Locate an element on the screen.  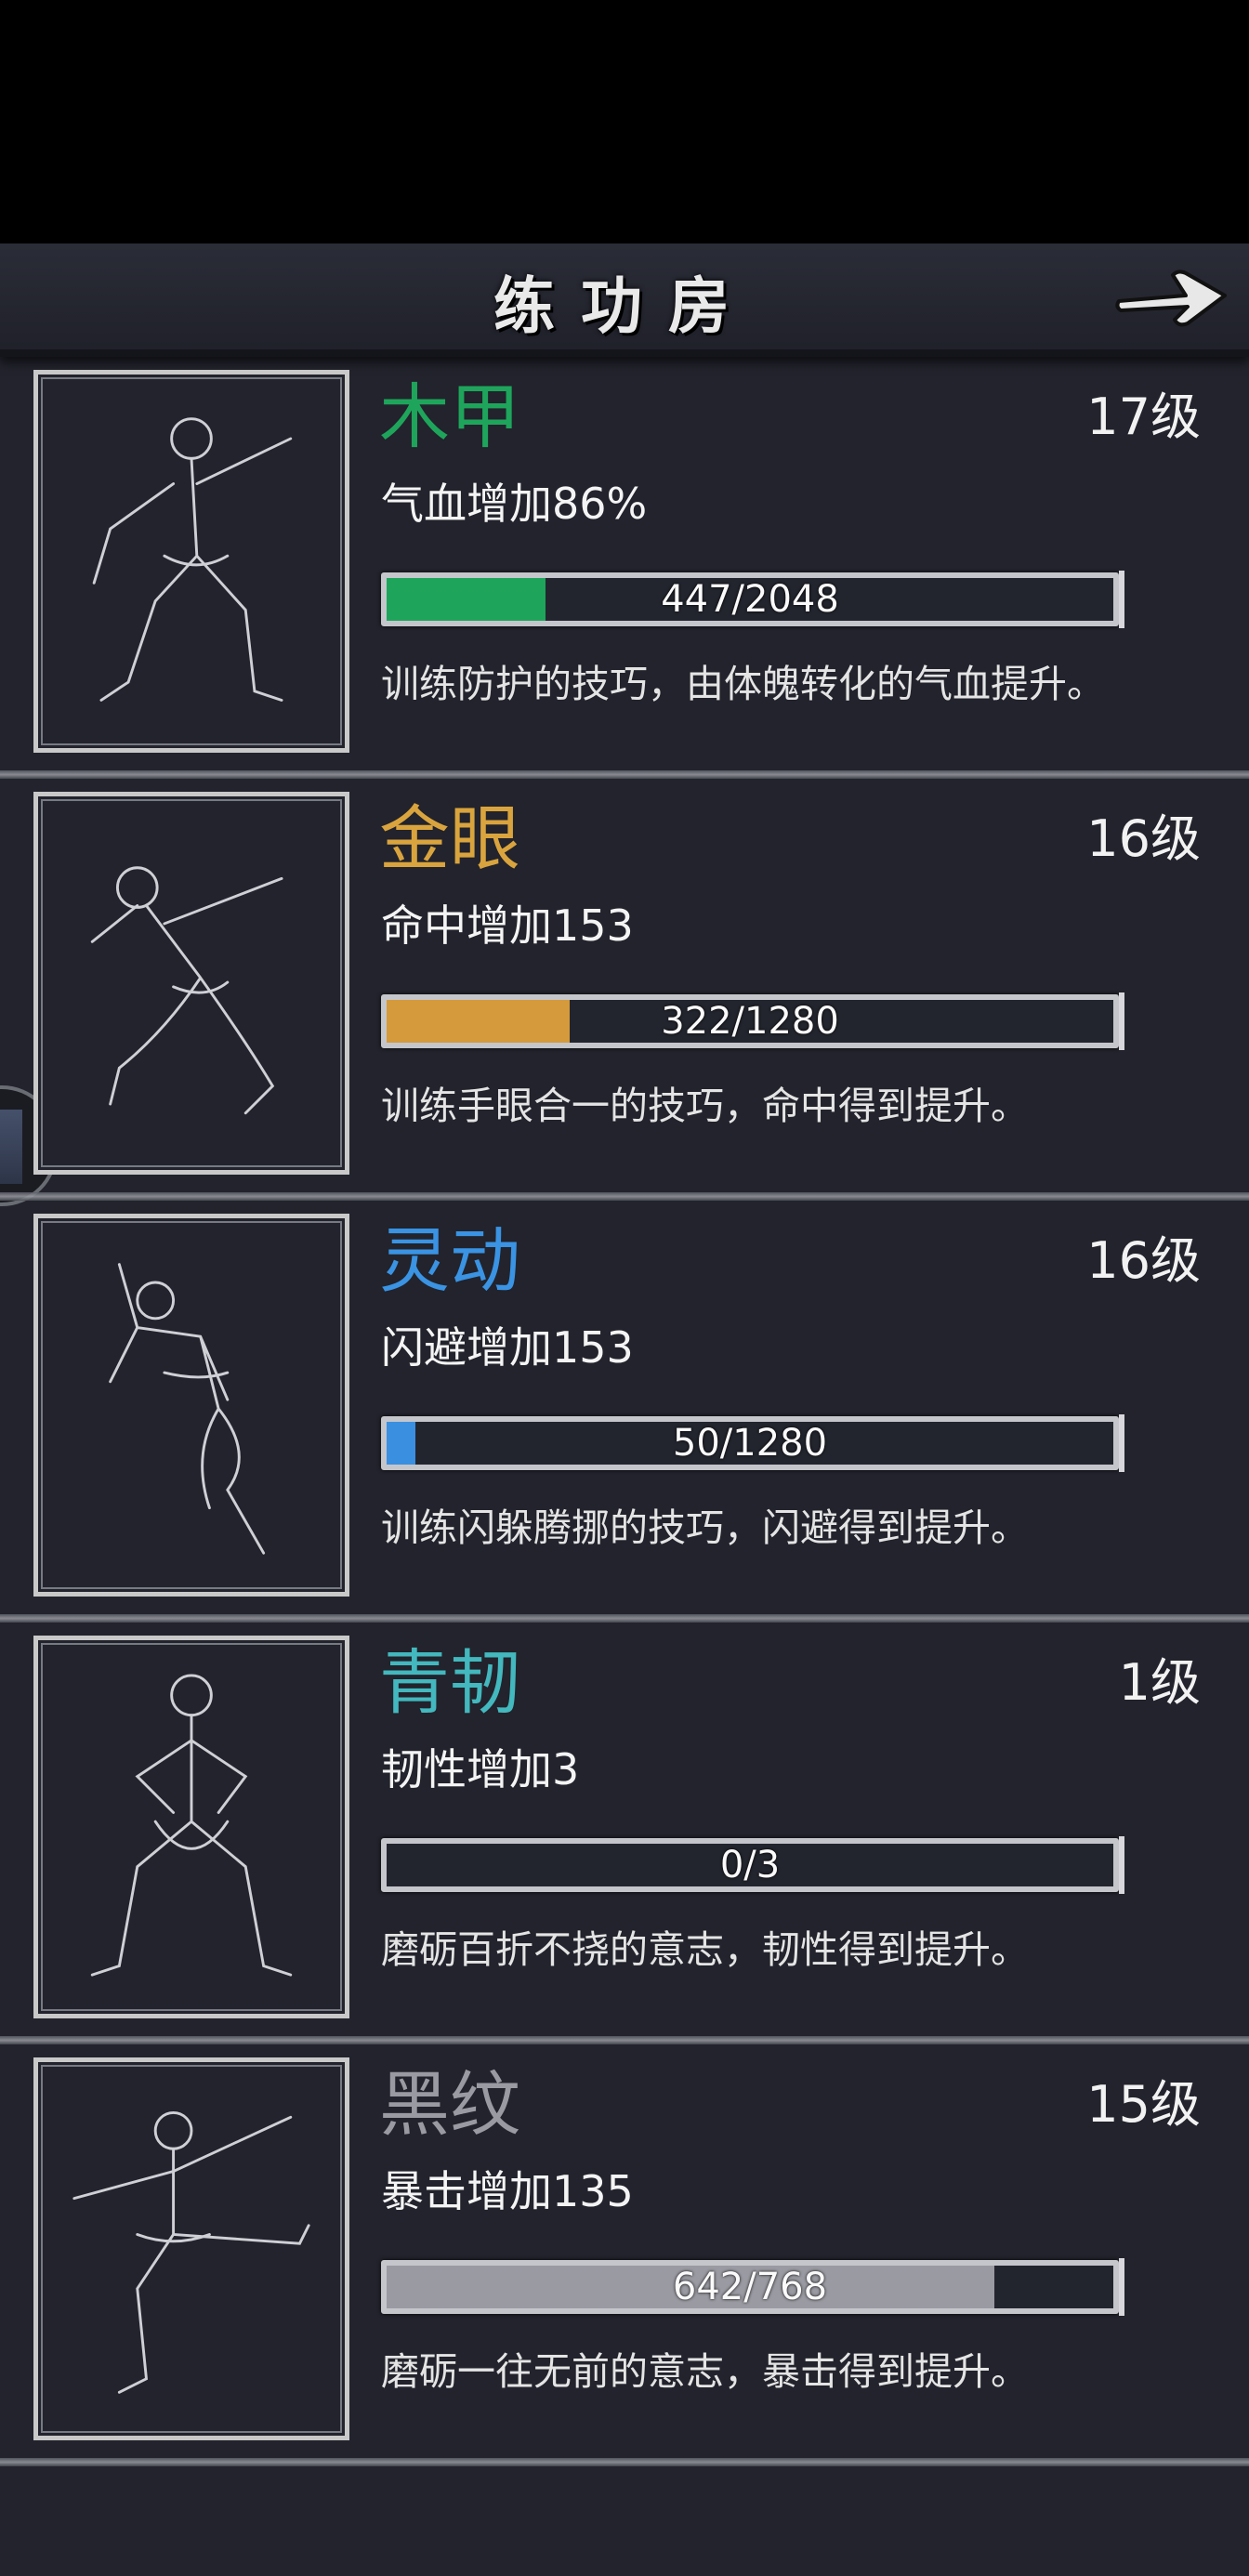
exp-progress-text: 0/3 is located at coordinates (750, 1865).